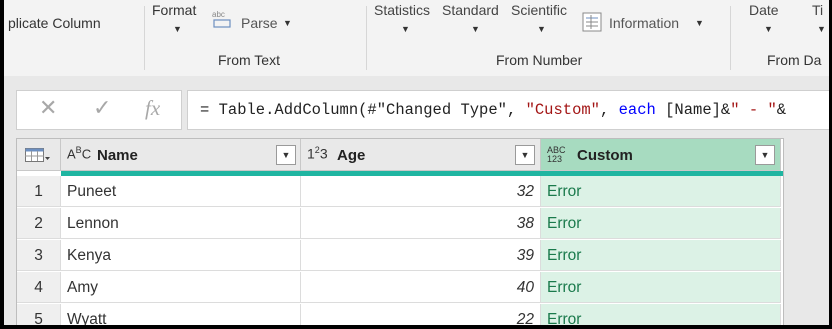 This screenshot has width=832, height=329. Describe the element at coordinates (421, 155) in the screenshot. I see `column-header-age: 123 Age ▼` at that location.